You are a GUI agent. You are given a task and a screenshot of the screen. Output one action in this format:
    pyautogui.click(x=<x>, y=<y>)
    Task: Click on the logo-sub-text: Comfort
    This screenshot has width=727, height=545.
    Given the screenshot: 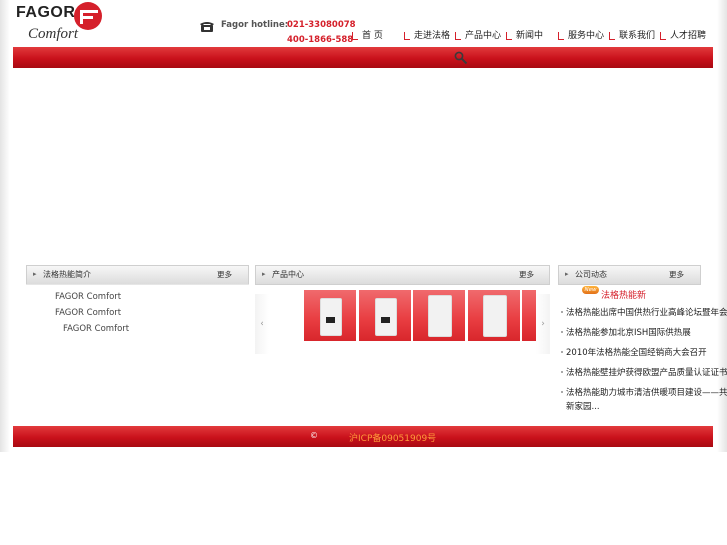 What is the action you would take?
    pyautogui.click(x=53, y=34)
    